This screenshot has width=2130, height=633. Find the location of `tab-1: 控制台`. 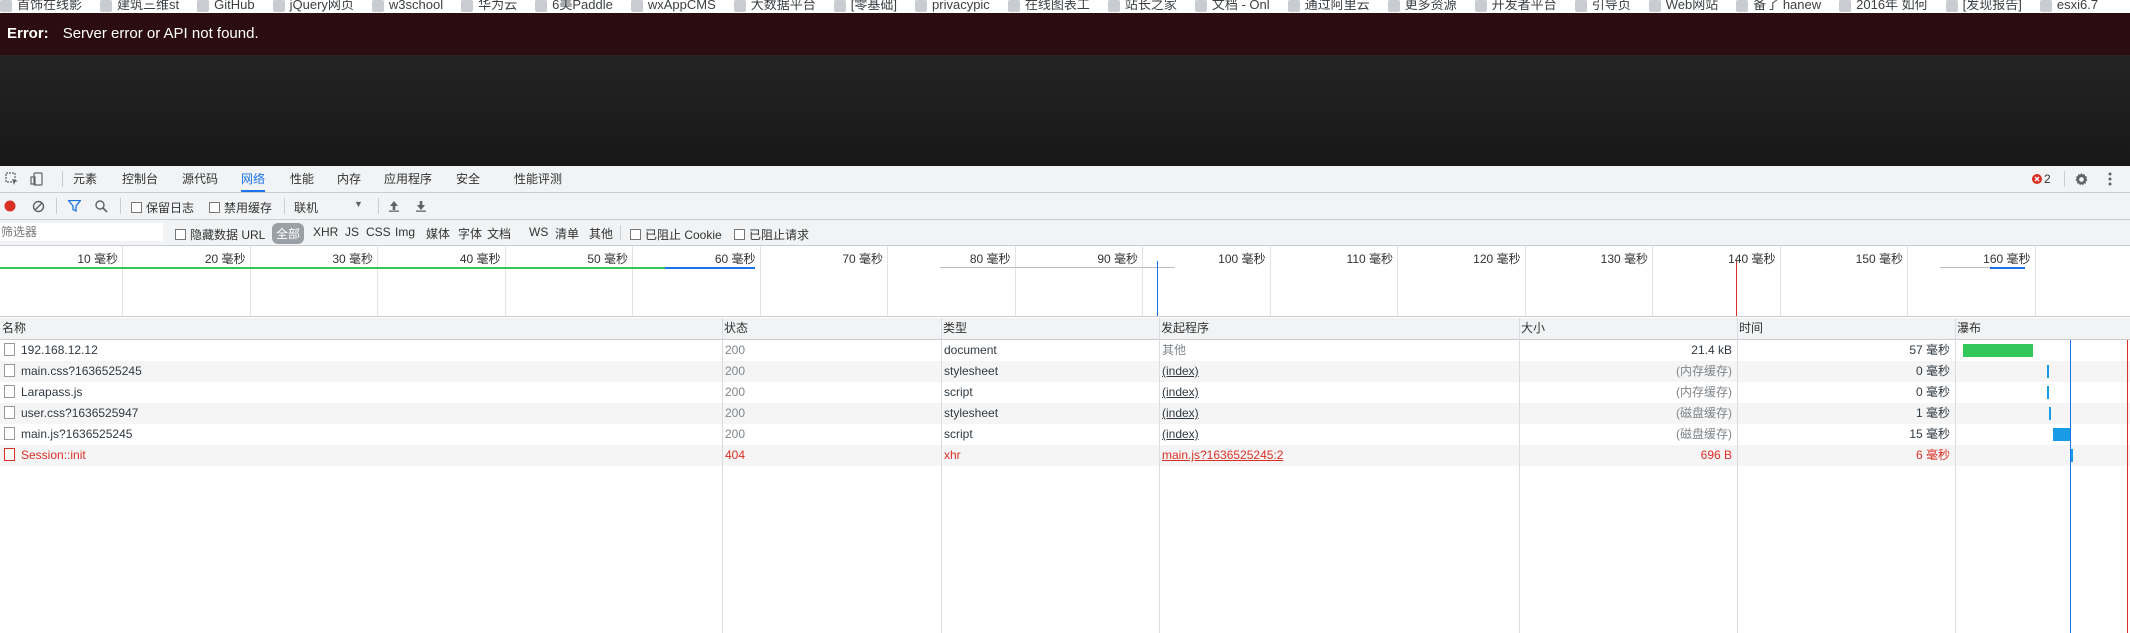

tab-1: 控制台 is located at coordinates (140, 179).